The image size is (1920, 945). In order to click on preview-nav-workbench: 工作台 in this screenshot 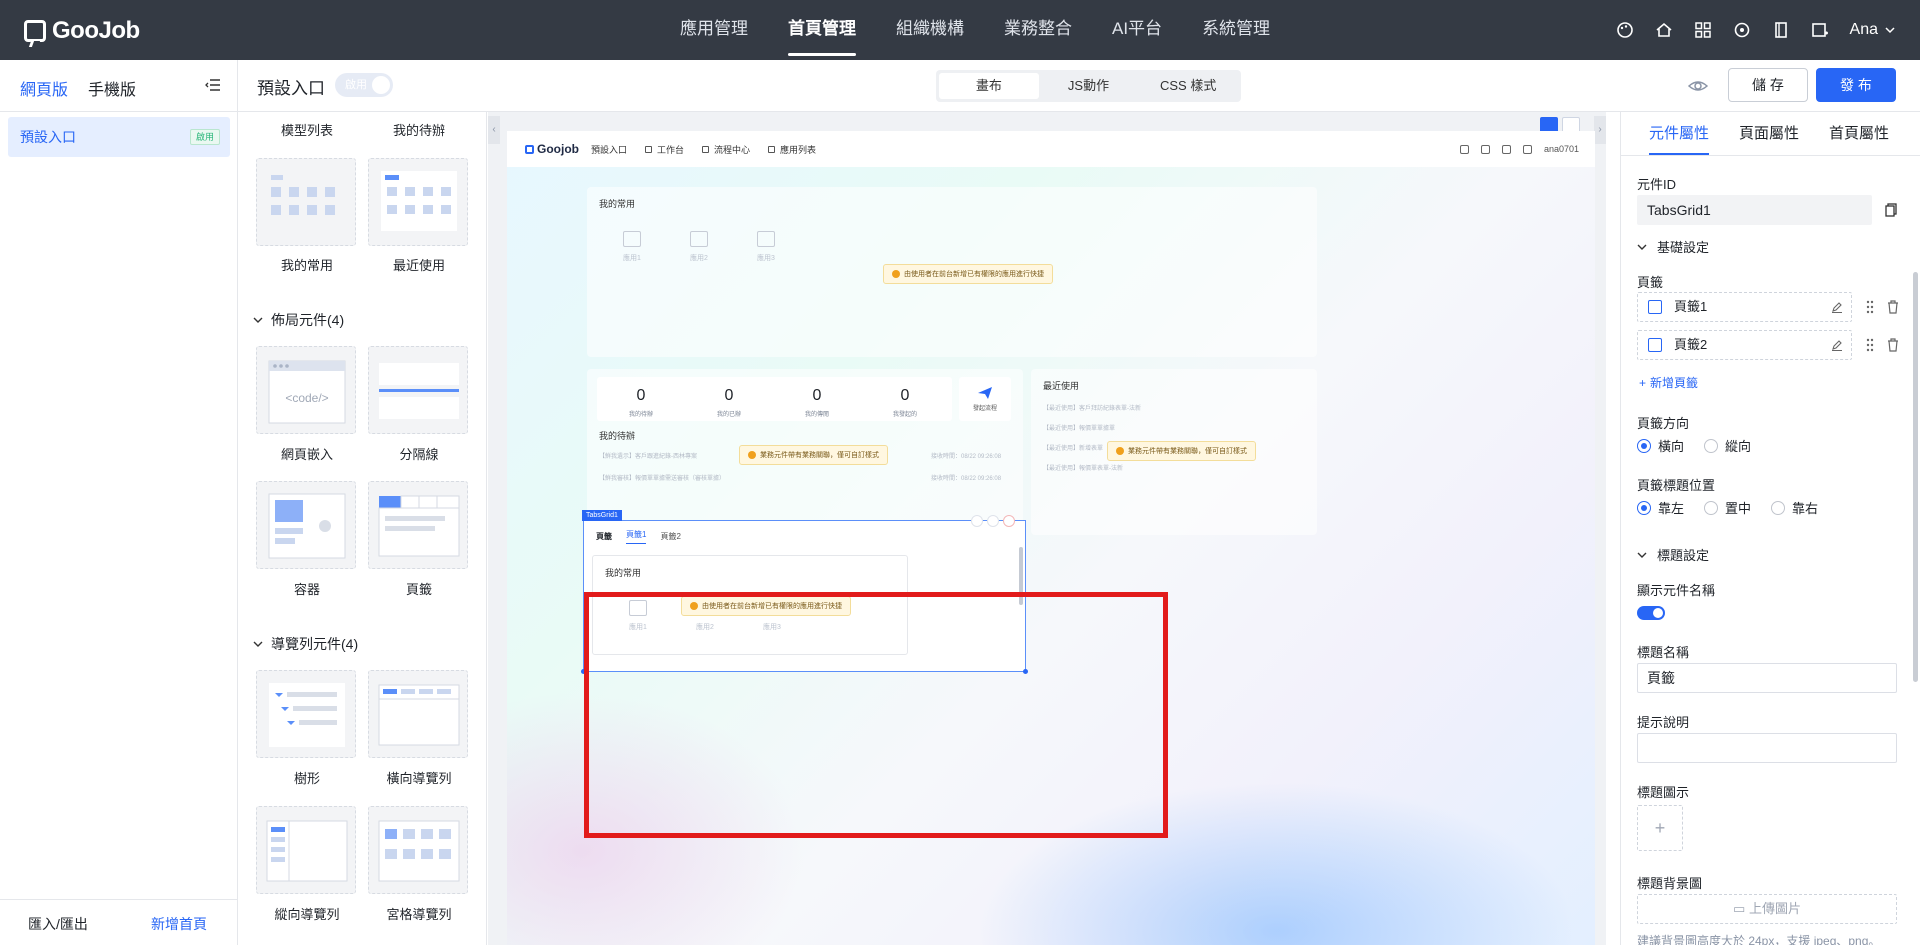, I will do `click(664, 149)`.